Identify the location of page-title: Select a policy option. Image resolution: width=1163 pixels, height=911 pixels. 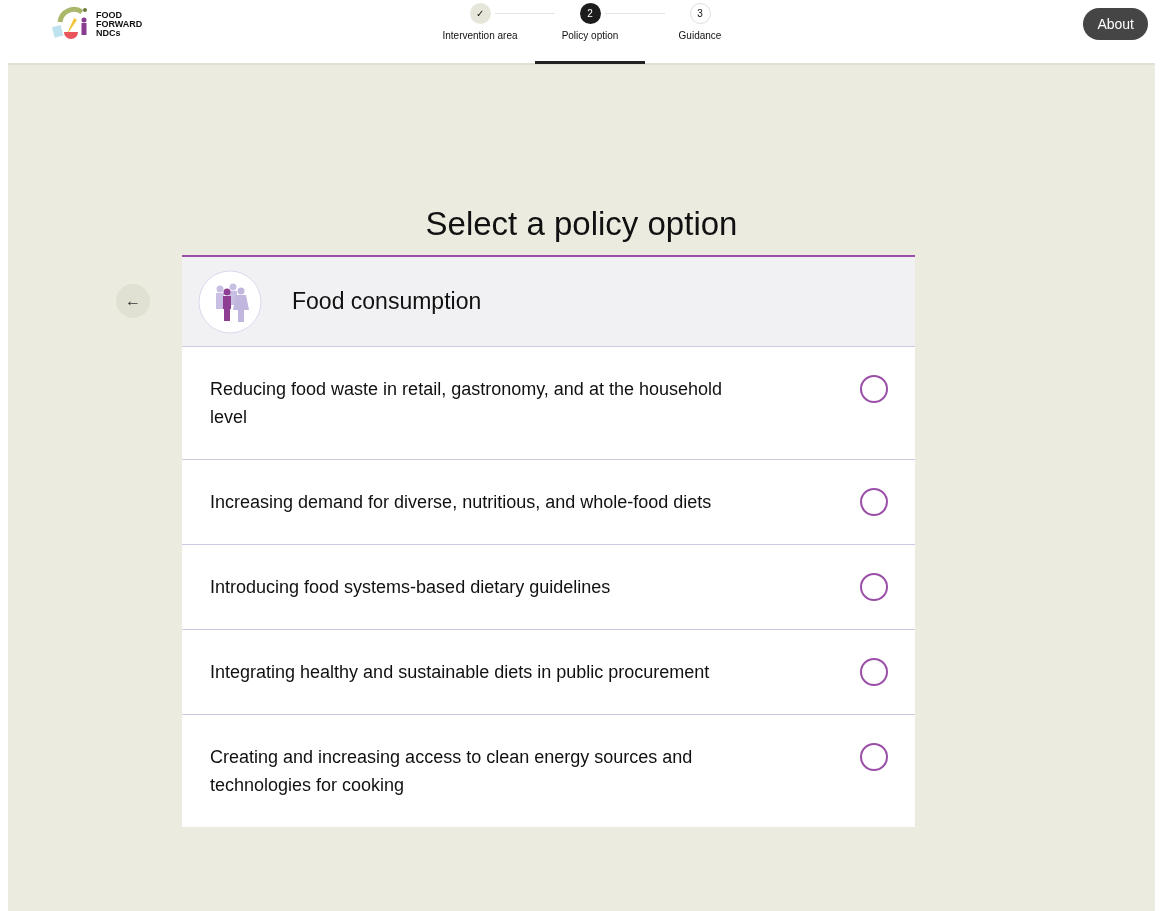
(581, 224).